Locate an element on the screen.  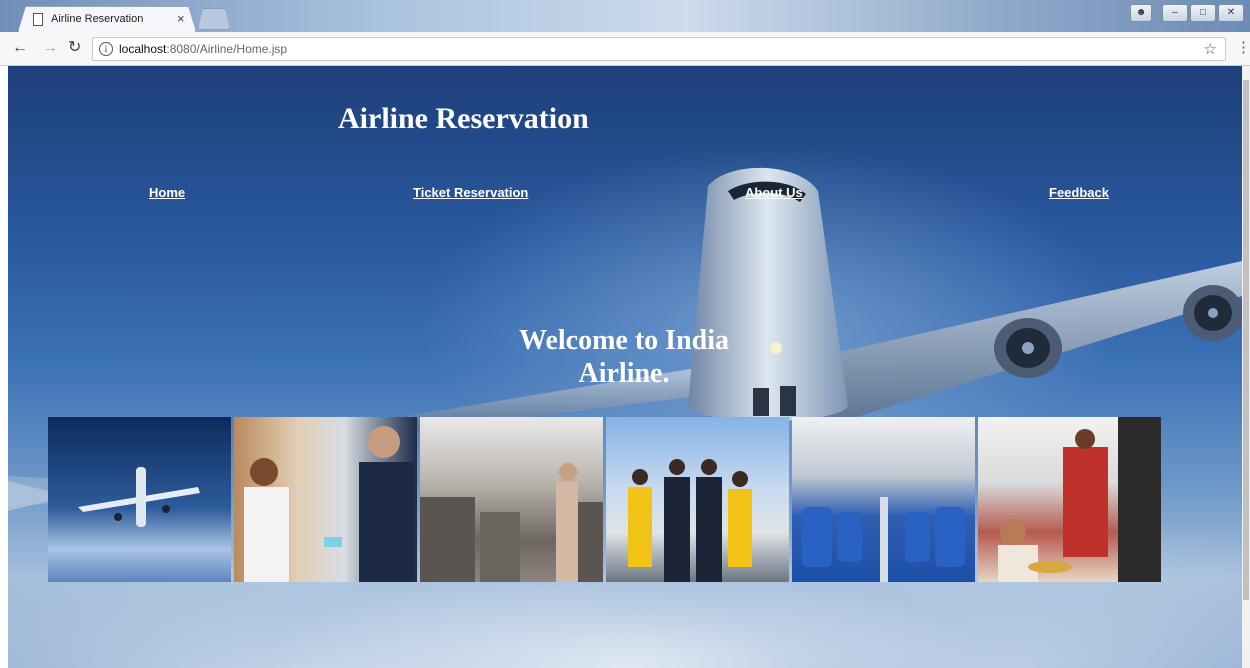
close-tab-icon: × is located at coordinates (181, 18).